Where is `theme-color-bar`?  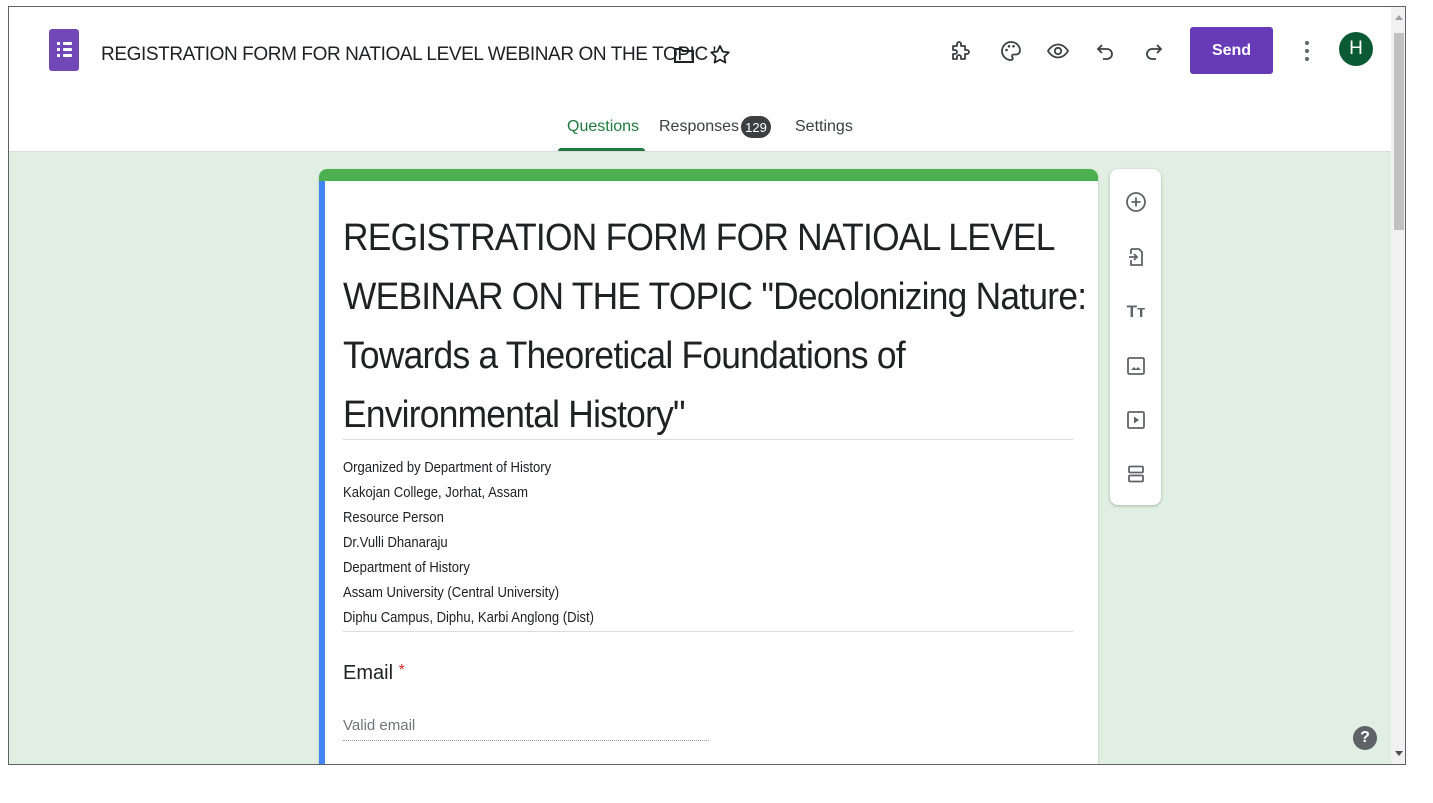 theme-color-bar is located at coordinates (708, 175).